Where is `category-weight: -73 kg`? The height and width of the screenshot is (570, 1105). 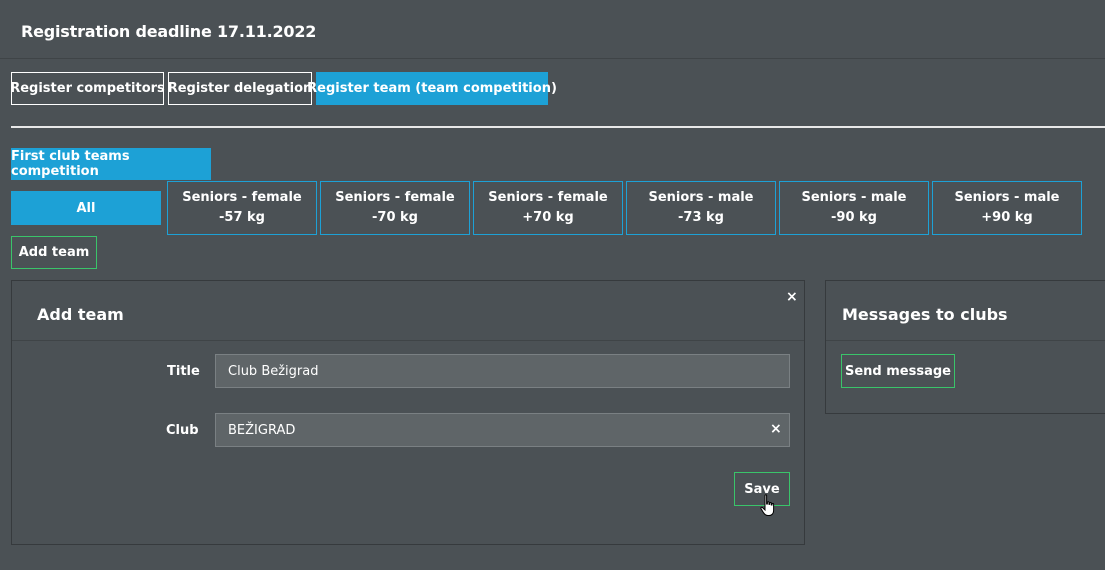
category-weight: -73 kg is located at coordinates (701, 217).